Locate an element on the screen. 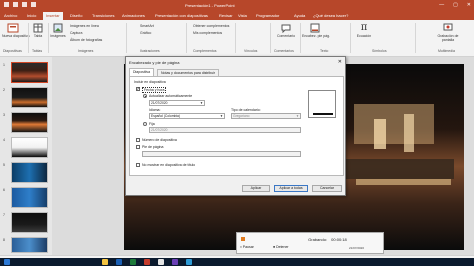  thumbnail-number: 3 is located at coordinates (4, 115).